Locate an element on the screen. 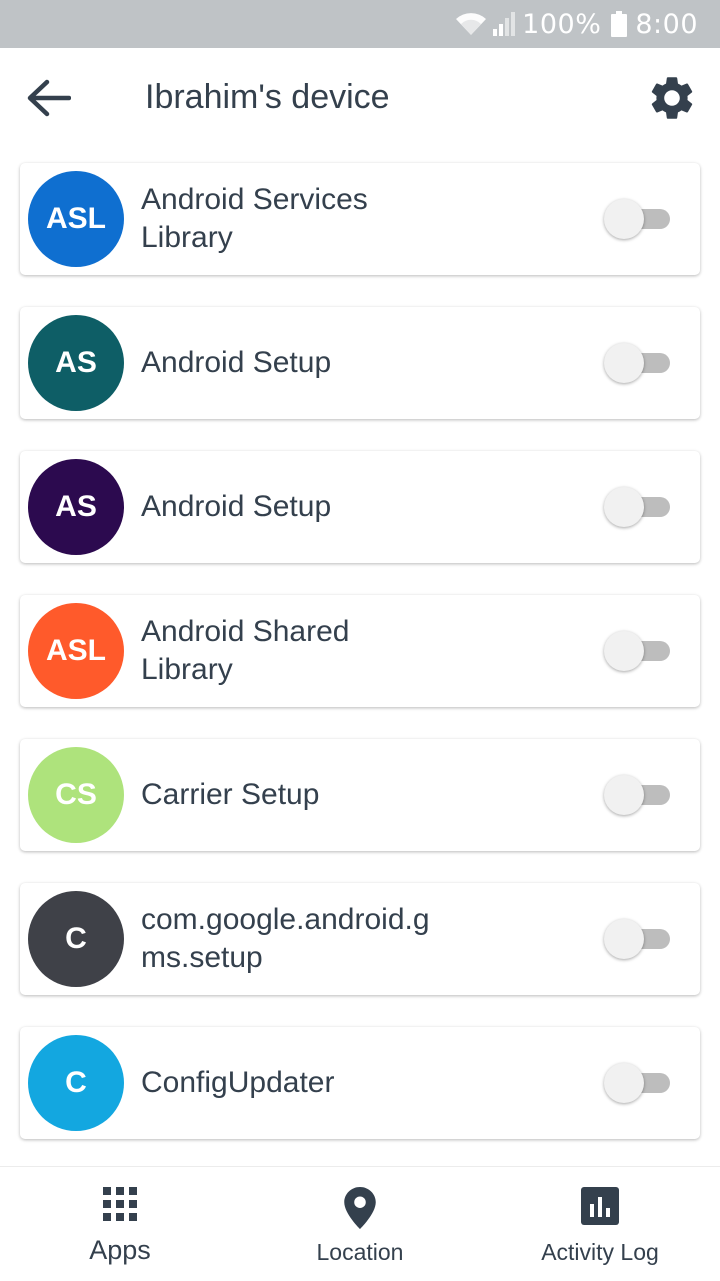 This screenshot has width=720, height=1281. grid-icon is located at coordinates (120, 1204).